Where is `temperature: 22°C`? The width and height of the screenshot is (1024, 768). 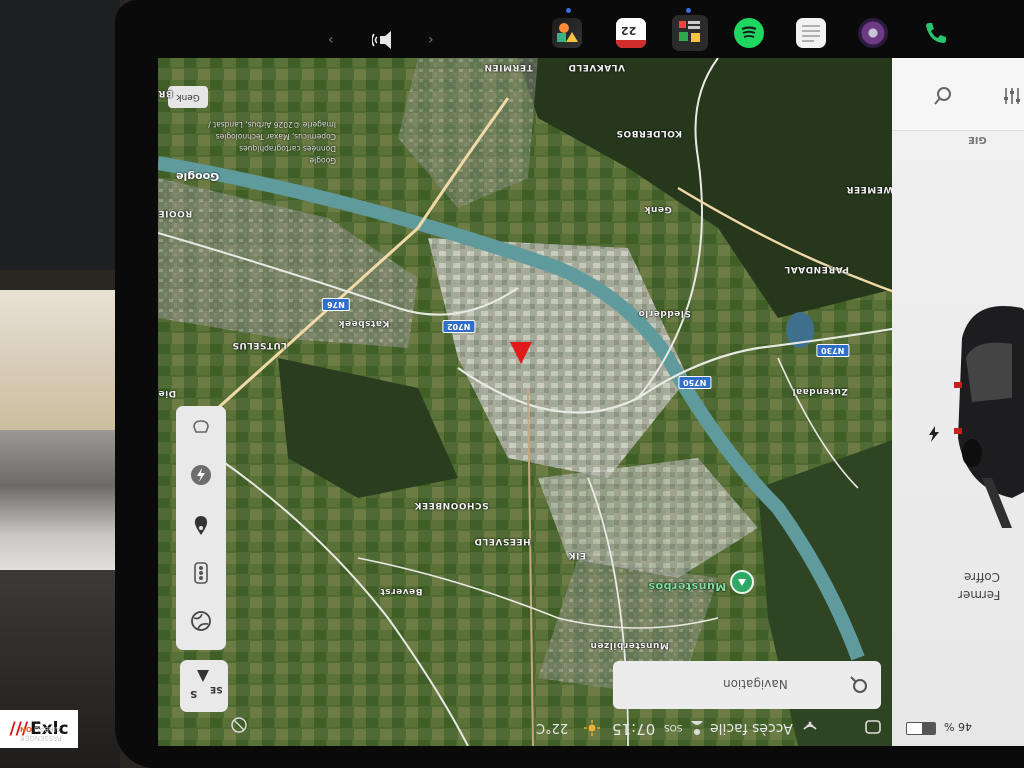
temperature: 22°C is located at coordinates (552, 727).